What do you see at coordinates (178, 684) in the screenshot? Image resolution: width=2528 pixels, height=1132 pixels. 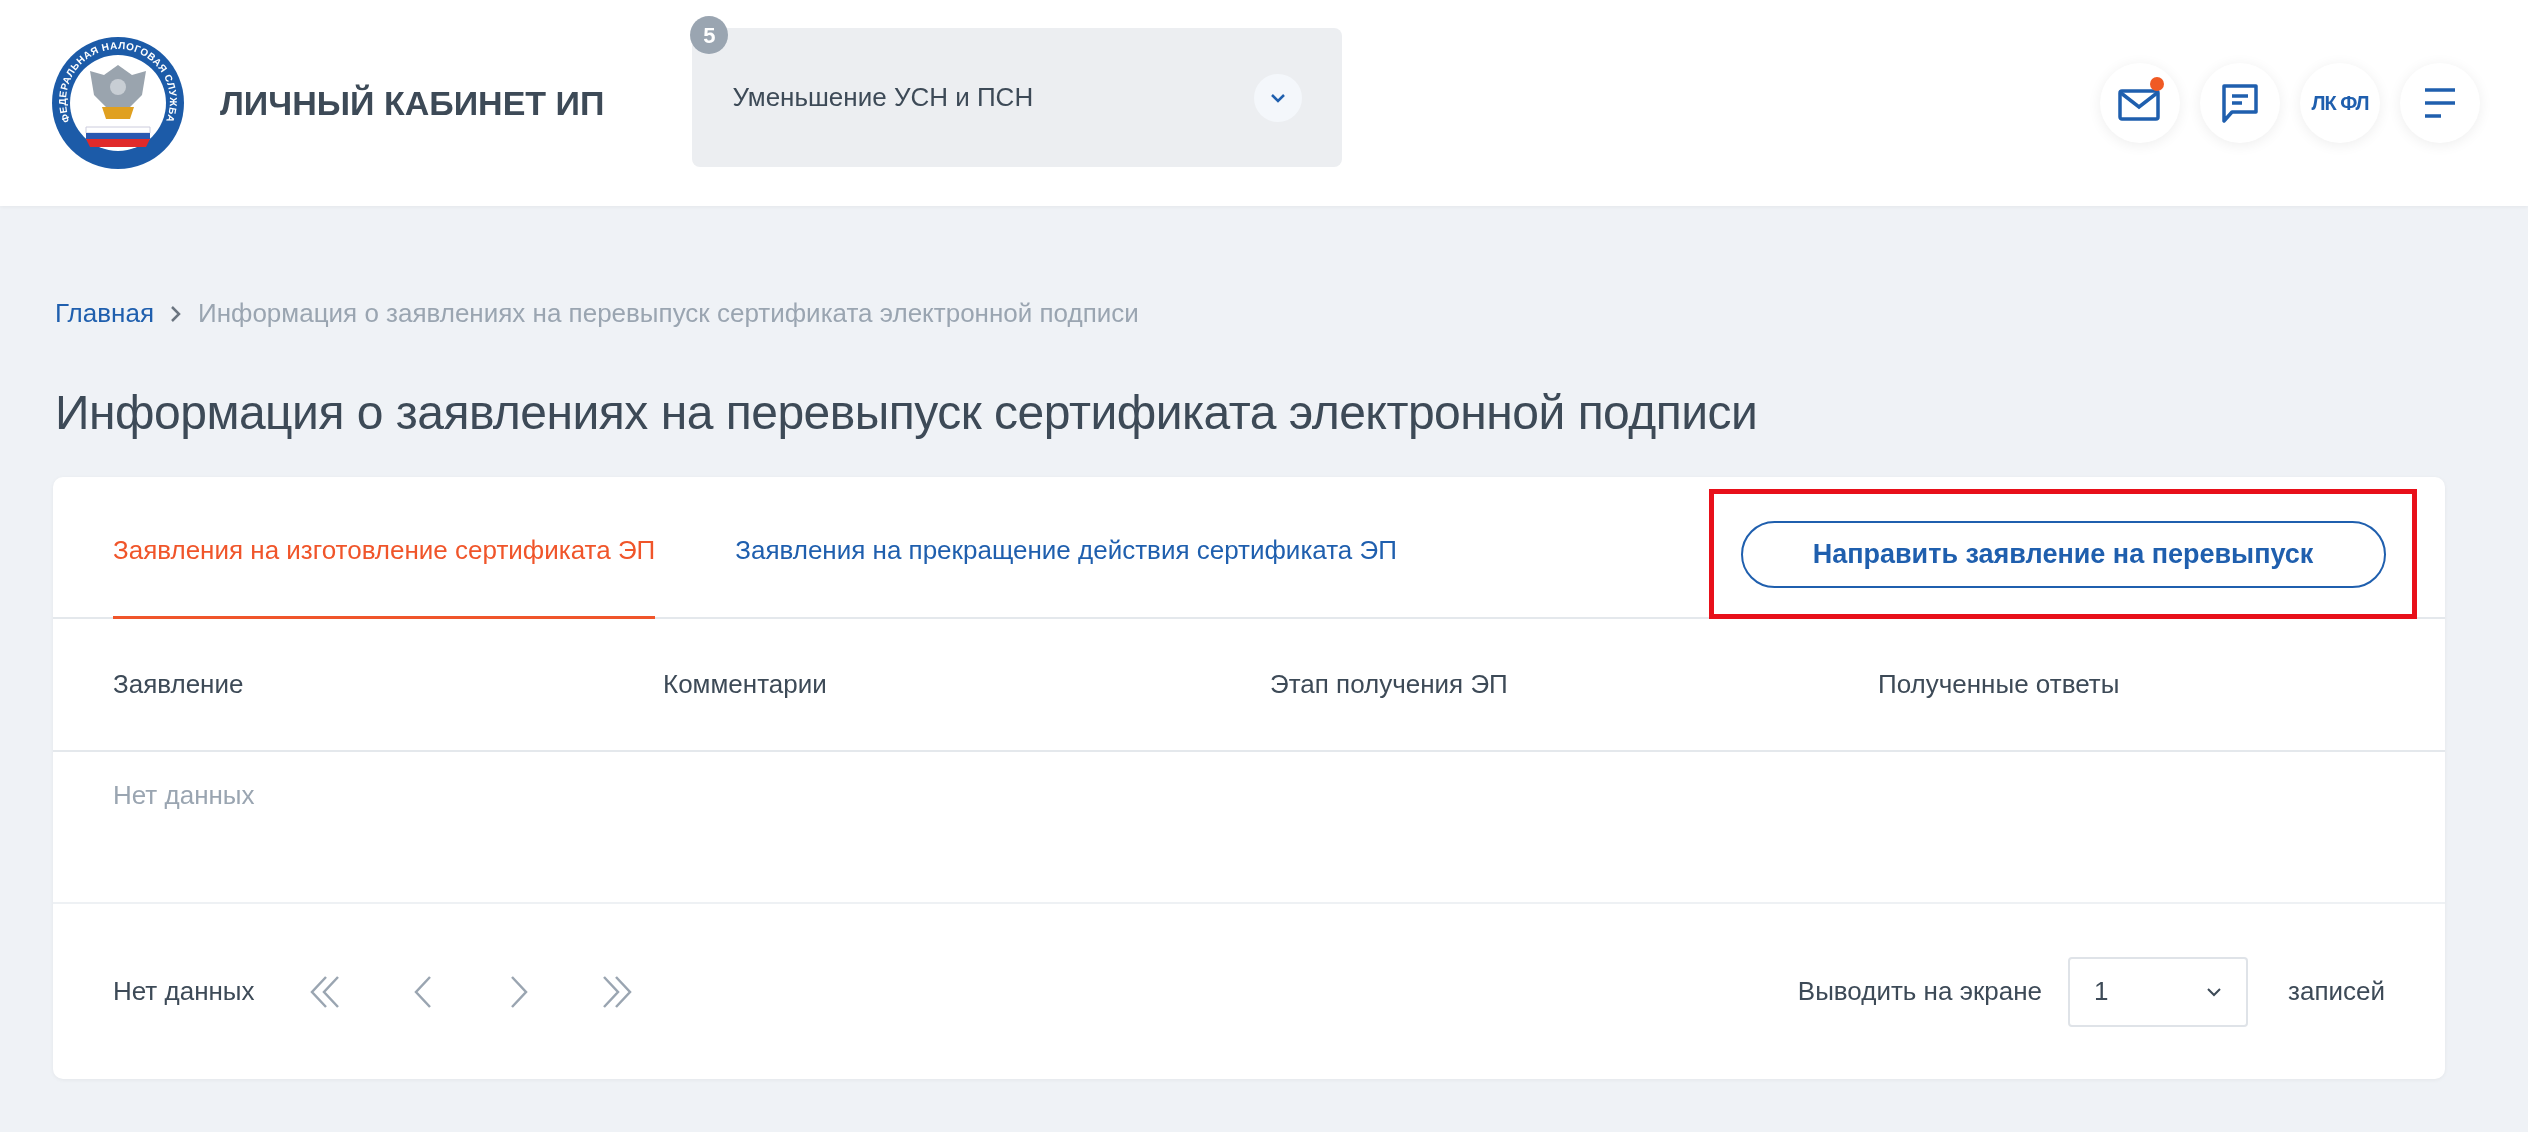 I see `column-header: Заявление` at bounding box center [178, 684].